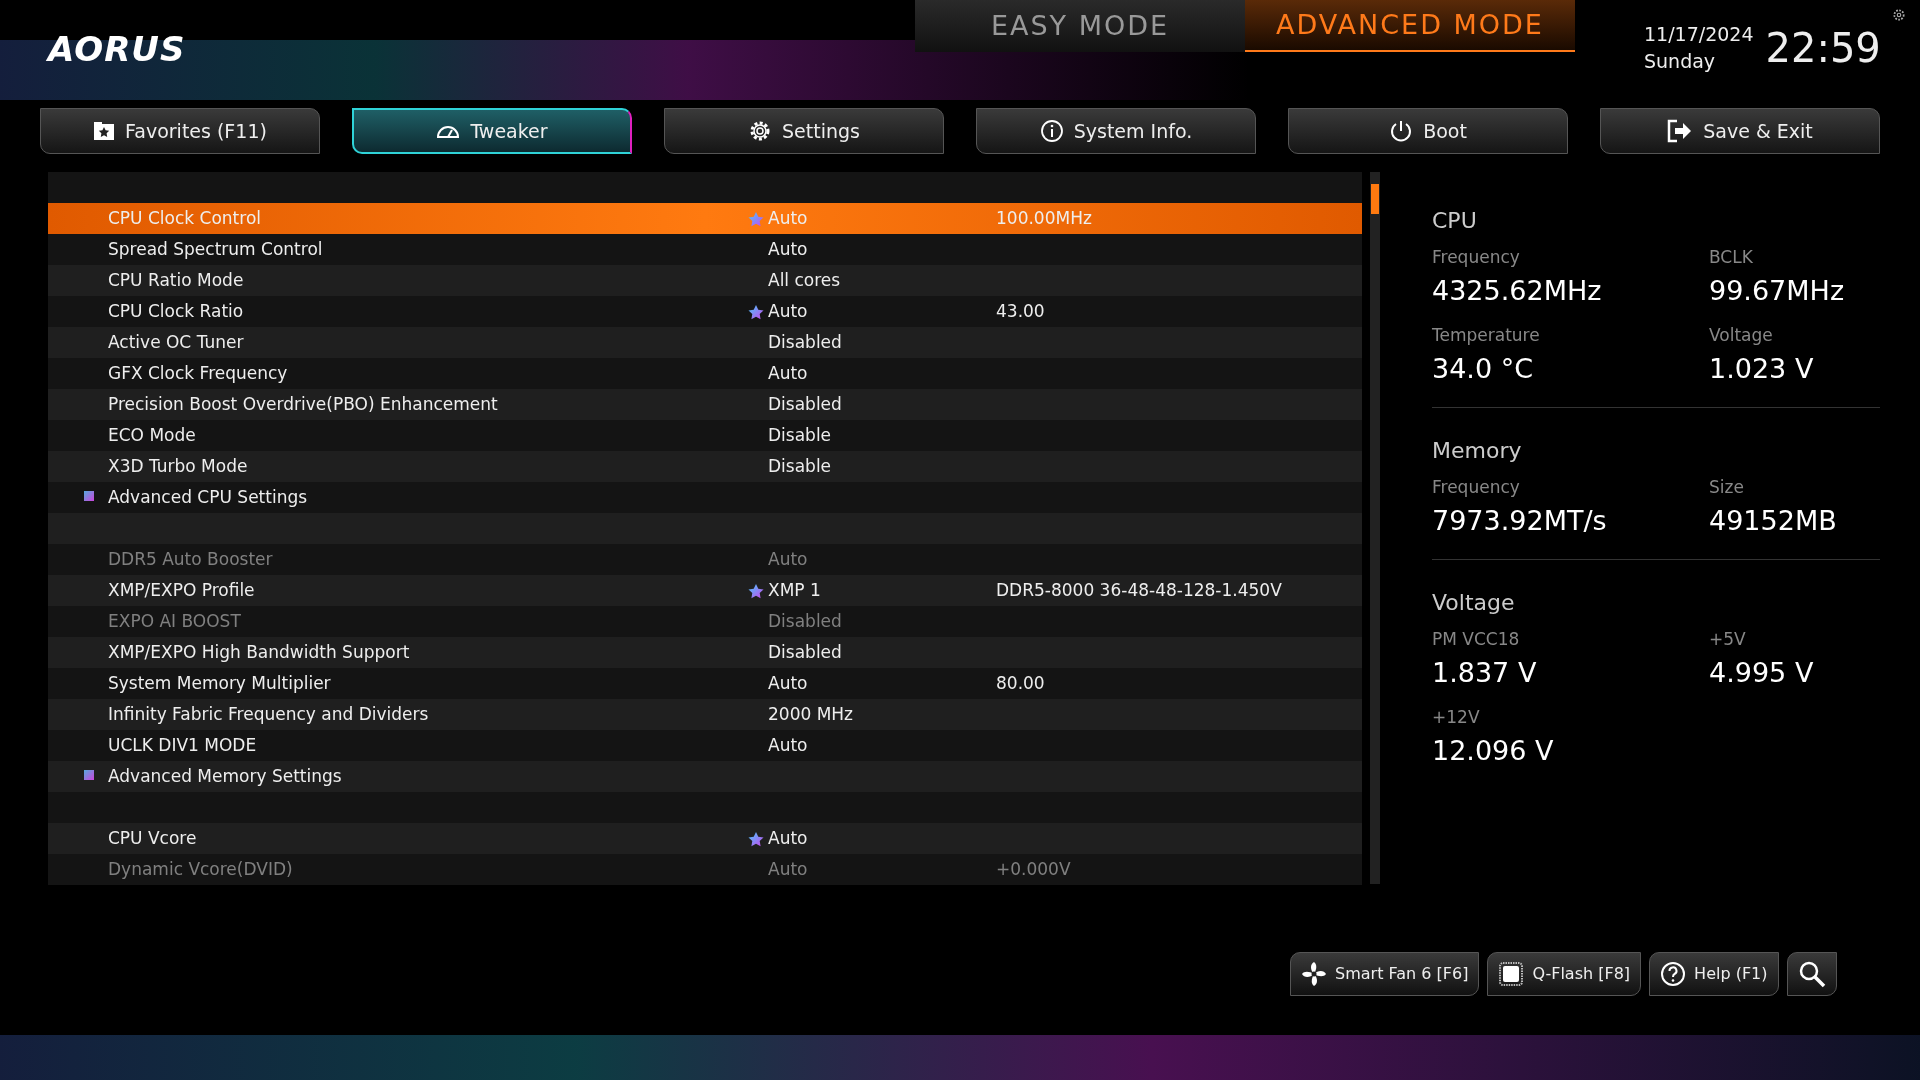  What do you see at coordinates (1728, 639) in the screenshot?
I see `stat-label: +5V` at bounding box center [1728, 639].